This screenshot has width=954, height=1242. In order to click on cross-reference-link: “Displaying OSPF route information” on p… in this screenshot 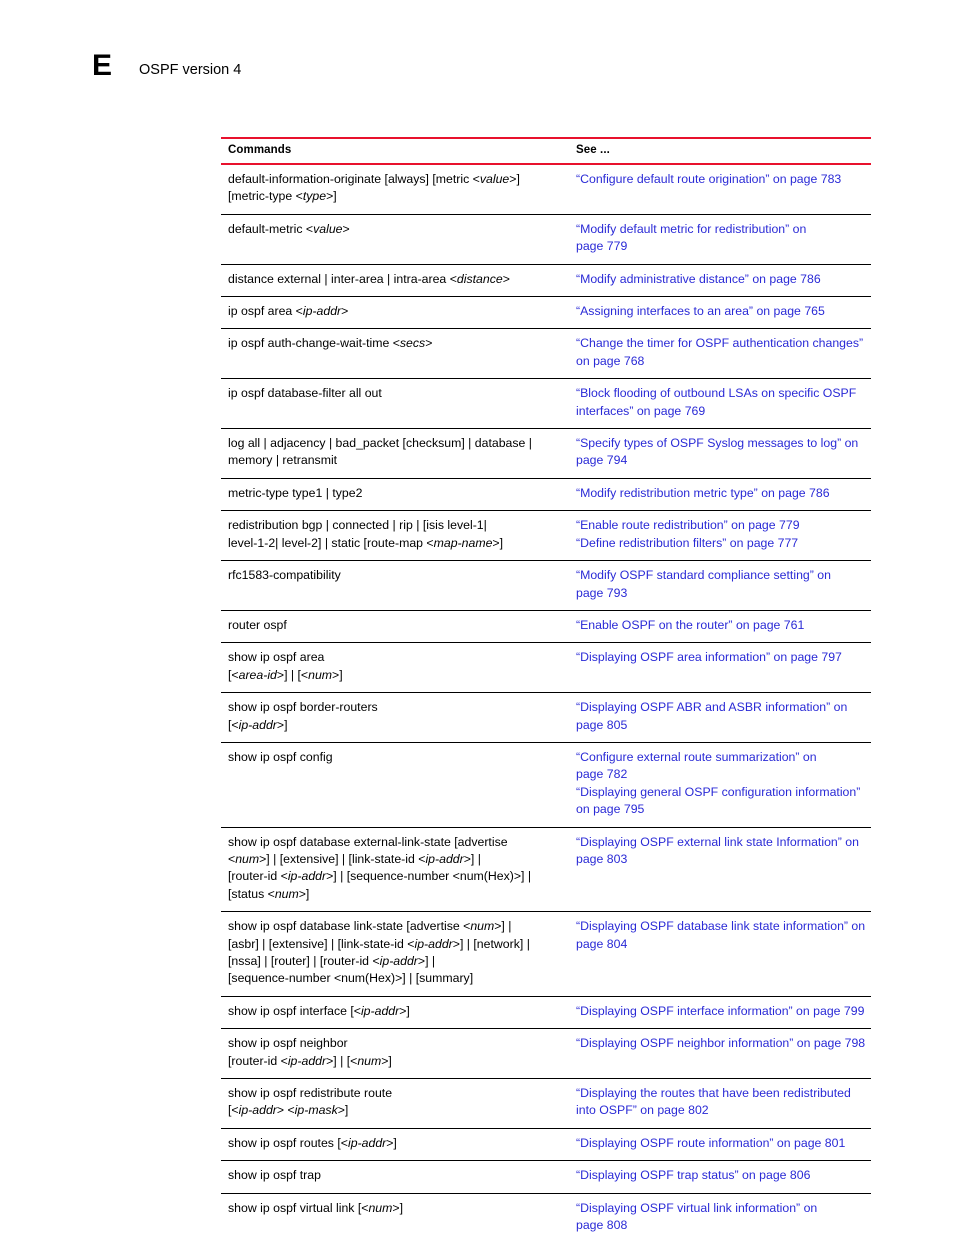, I will do `click(722, 1143)`.